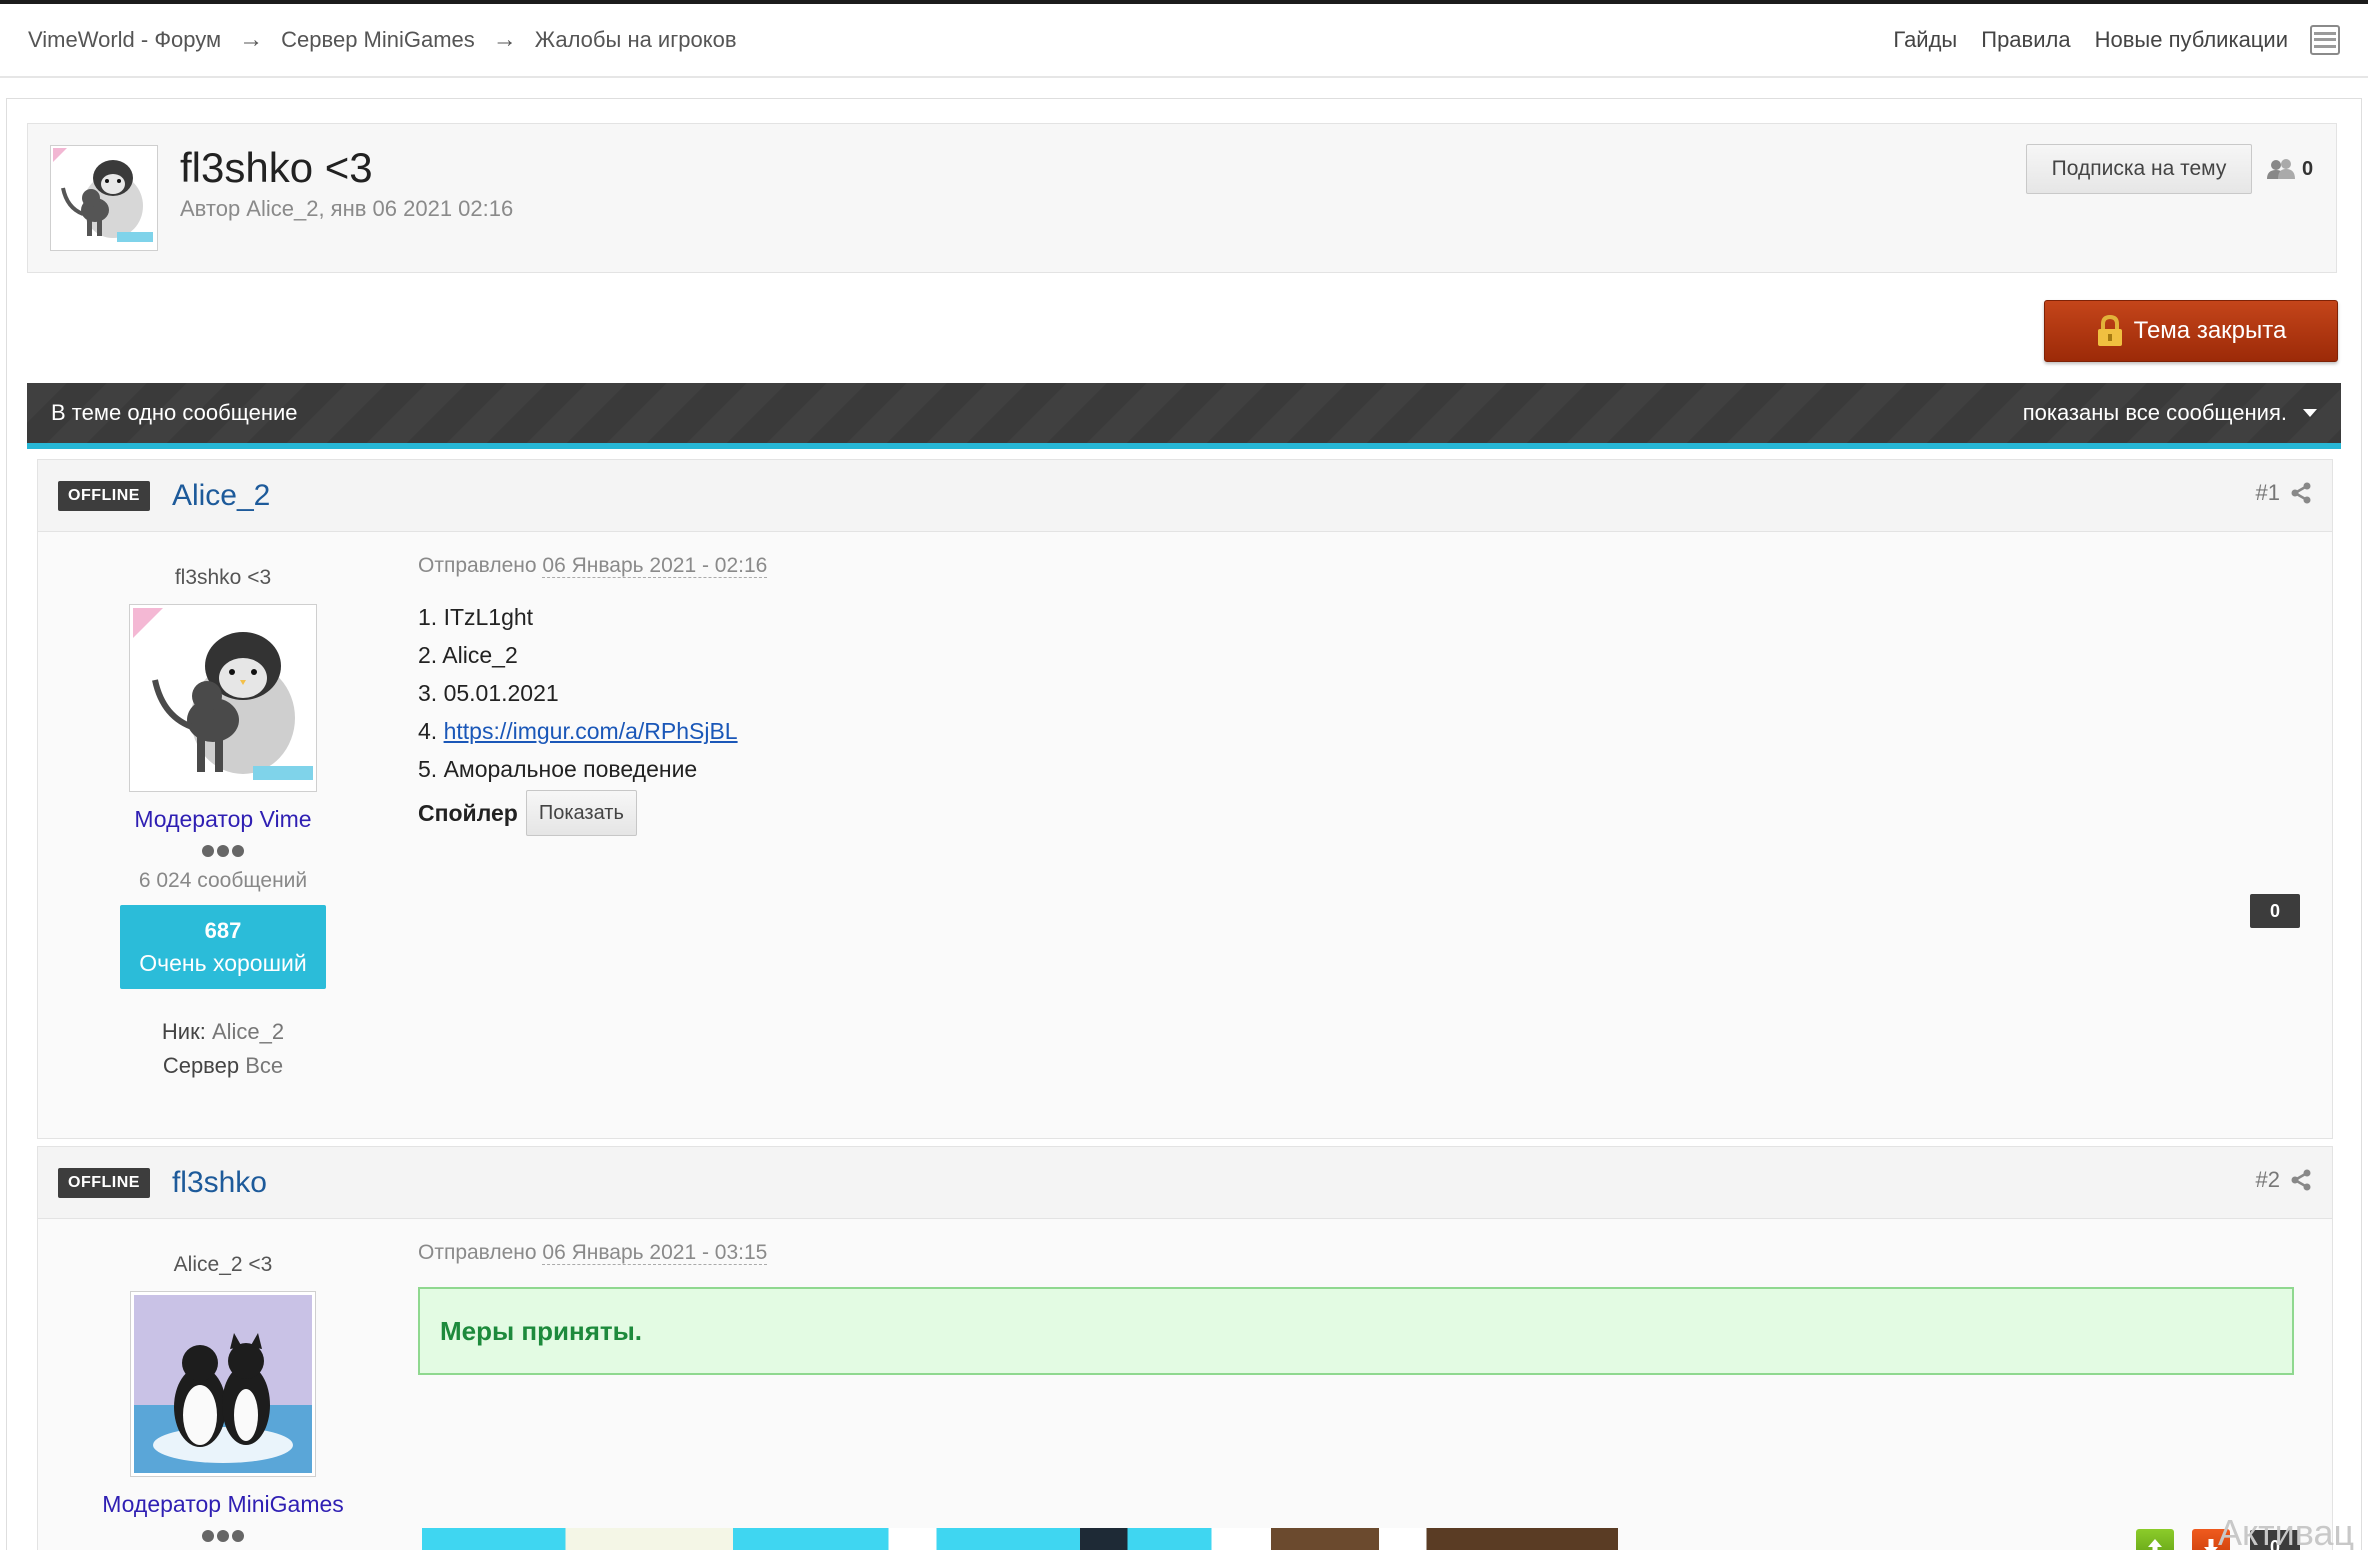 The image size is (2368, 1550). Describe the element at coordinates (468, 813) in the screenshot. I see `spoiler-label: Спойлер` at that location.